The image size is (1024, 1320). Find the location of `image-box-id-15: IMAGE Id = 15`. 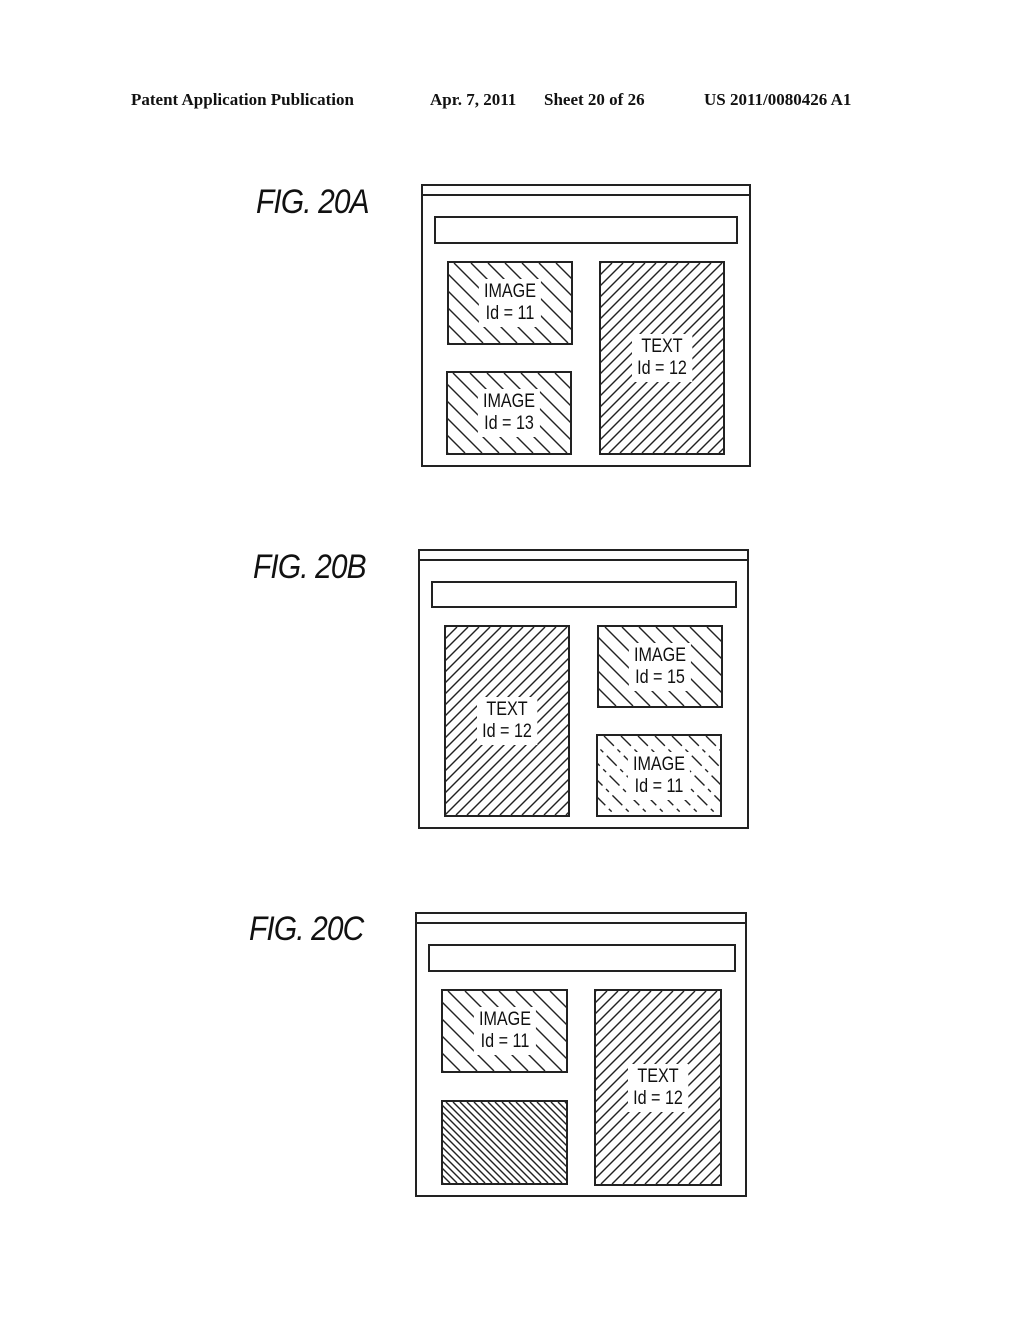

image-box-id-15: IMAGE Id = 15 is located at coordinates (660, 666).